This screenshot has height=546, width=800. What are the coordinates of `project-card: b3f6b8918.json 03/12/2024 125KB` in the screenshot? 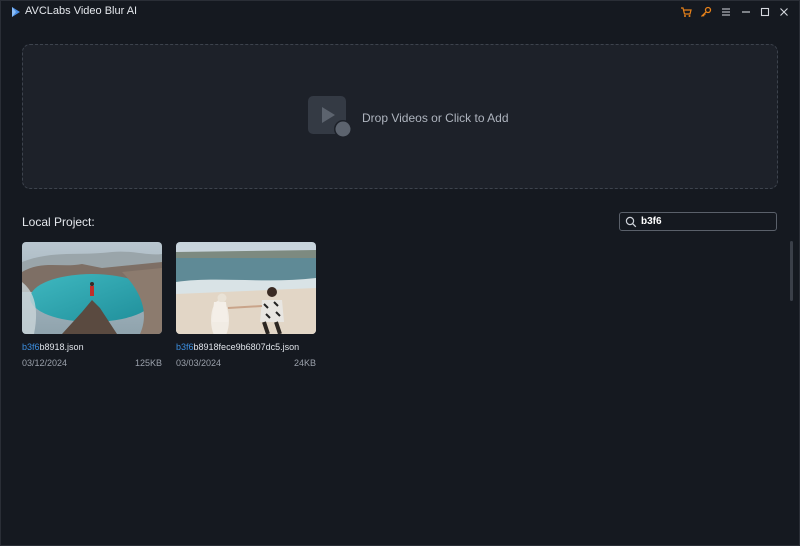 It's located at (92, 305).